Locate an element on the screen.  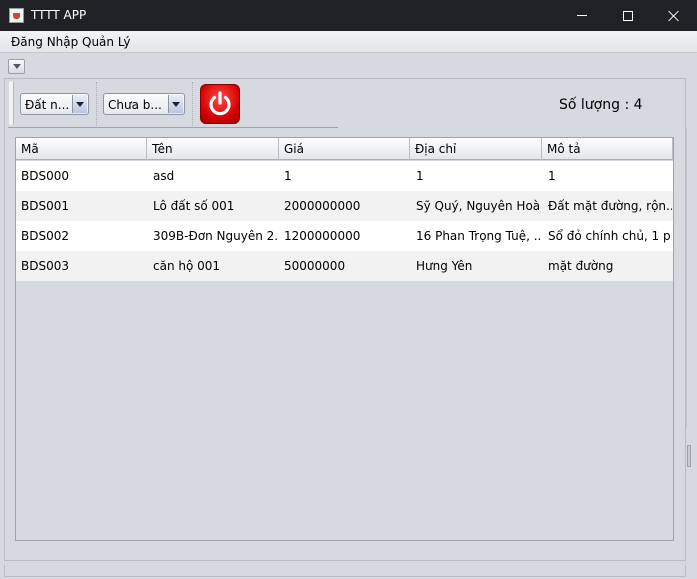
java-app-icon is located at coordinates (16, 15).